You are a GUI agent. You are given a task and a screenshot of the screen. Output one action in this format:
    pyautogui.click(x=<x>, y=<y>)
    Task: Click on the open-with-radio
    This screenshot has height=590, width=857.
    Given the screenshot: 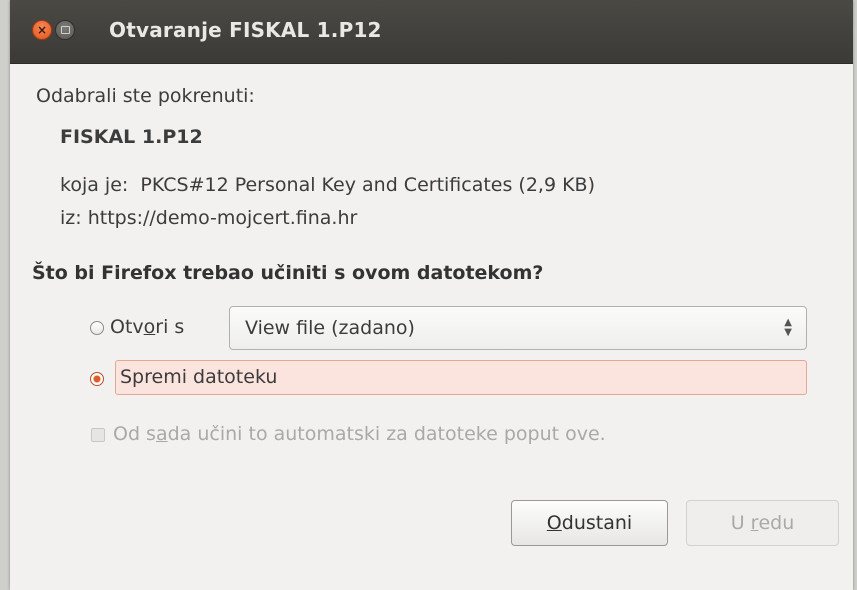 What is the action you would take?
    pyautogui.click(x=97, y=328)
    